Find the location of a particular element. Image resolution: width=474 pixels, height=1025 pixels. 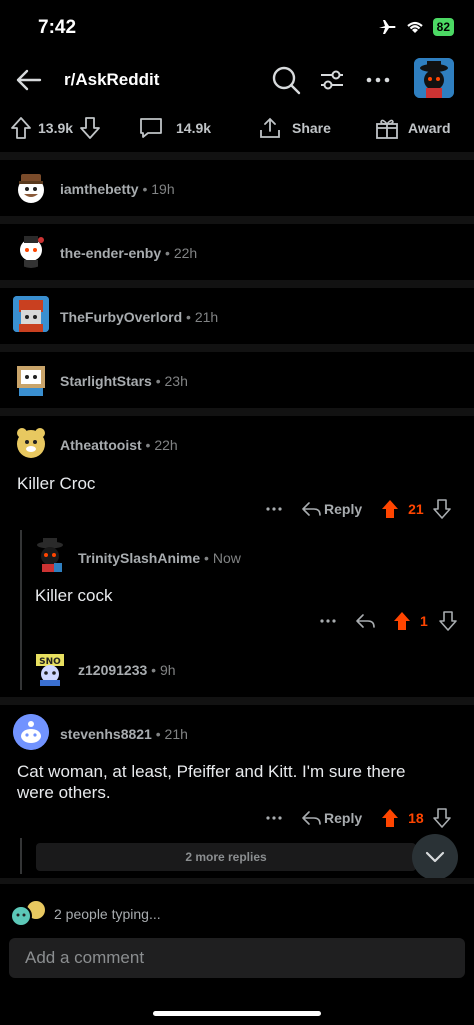

add-comment-input: Add a comment is located at coordinates (237, 958).